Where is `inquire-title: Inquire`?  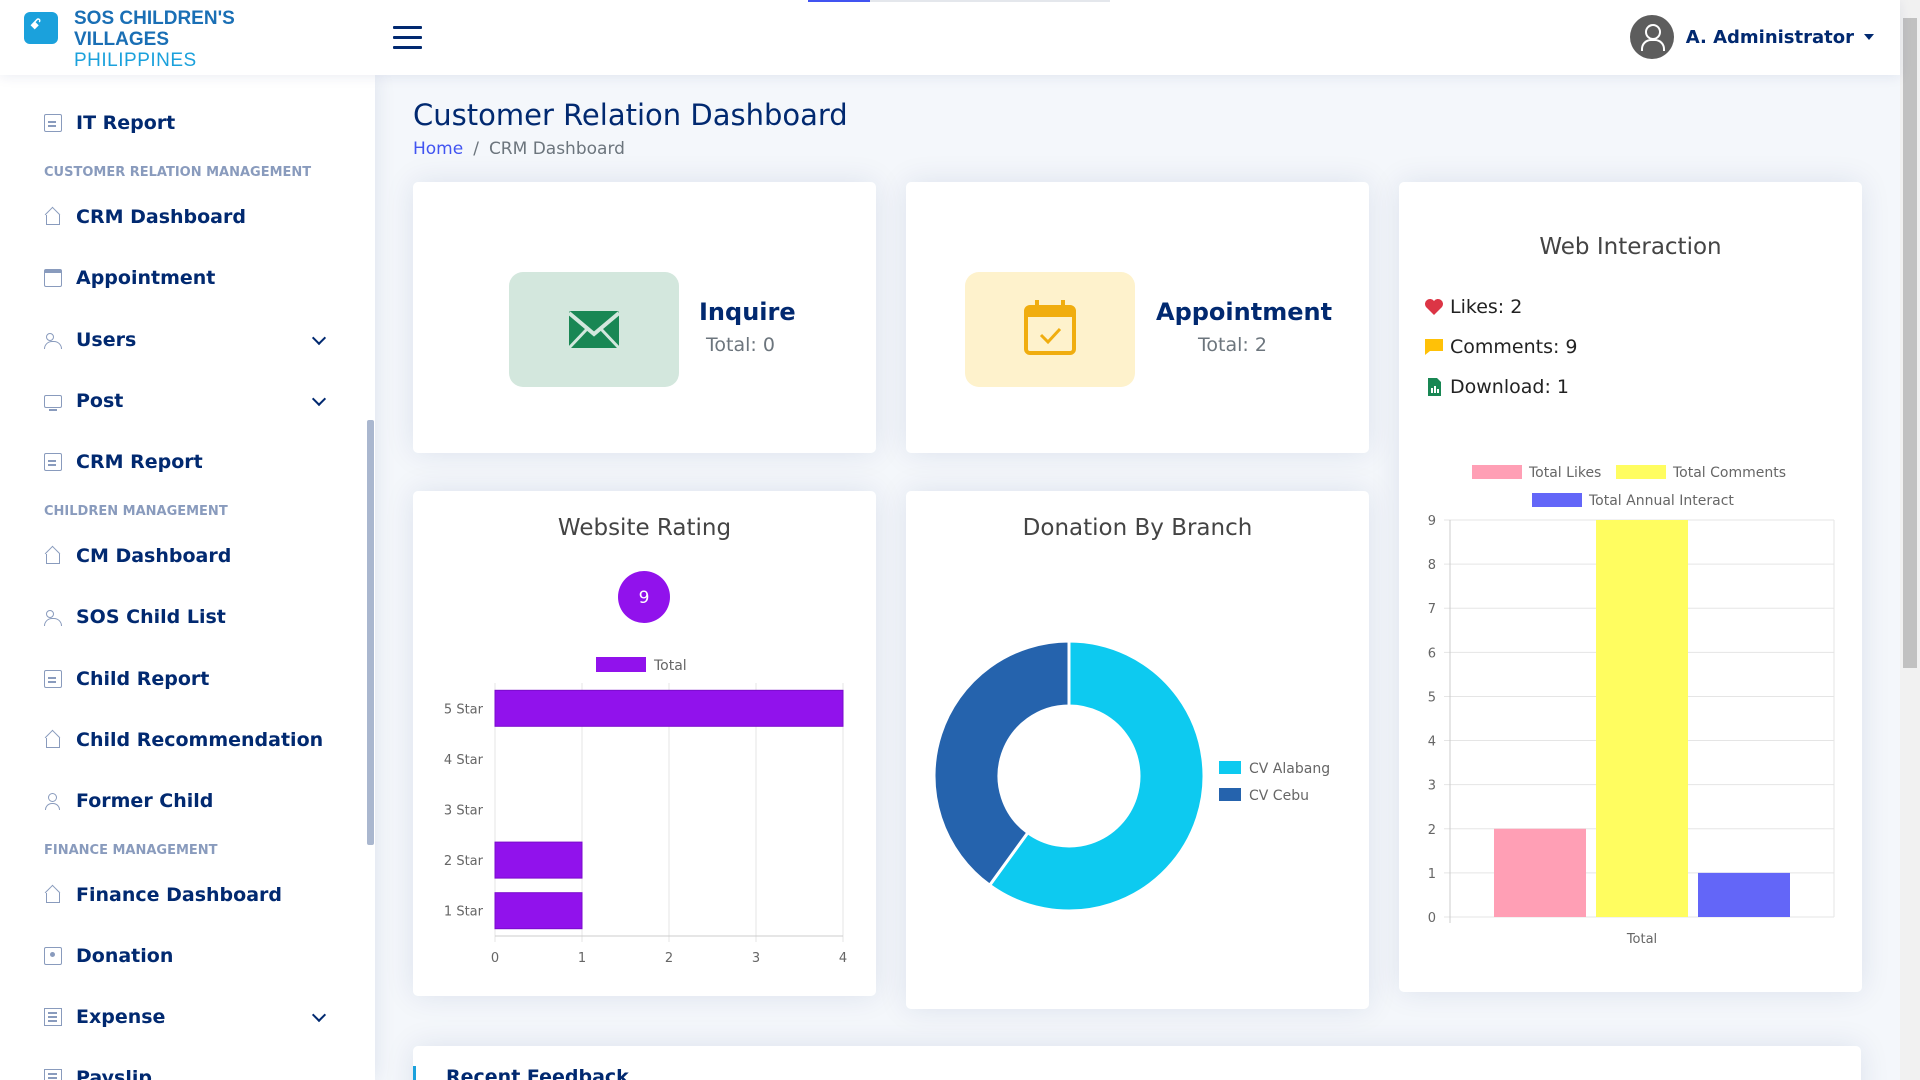 inquire-title: Inquire is located at coordinates (747, 312).